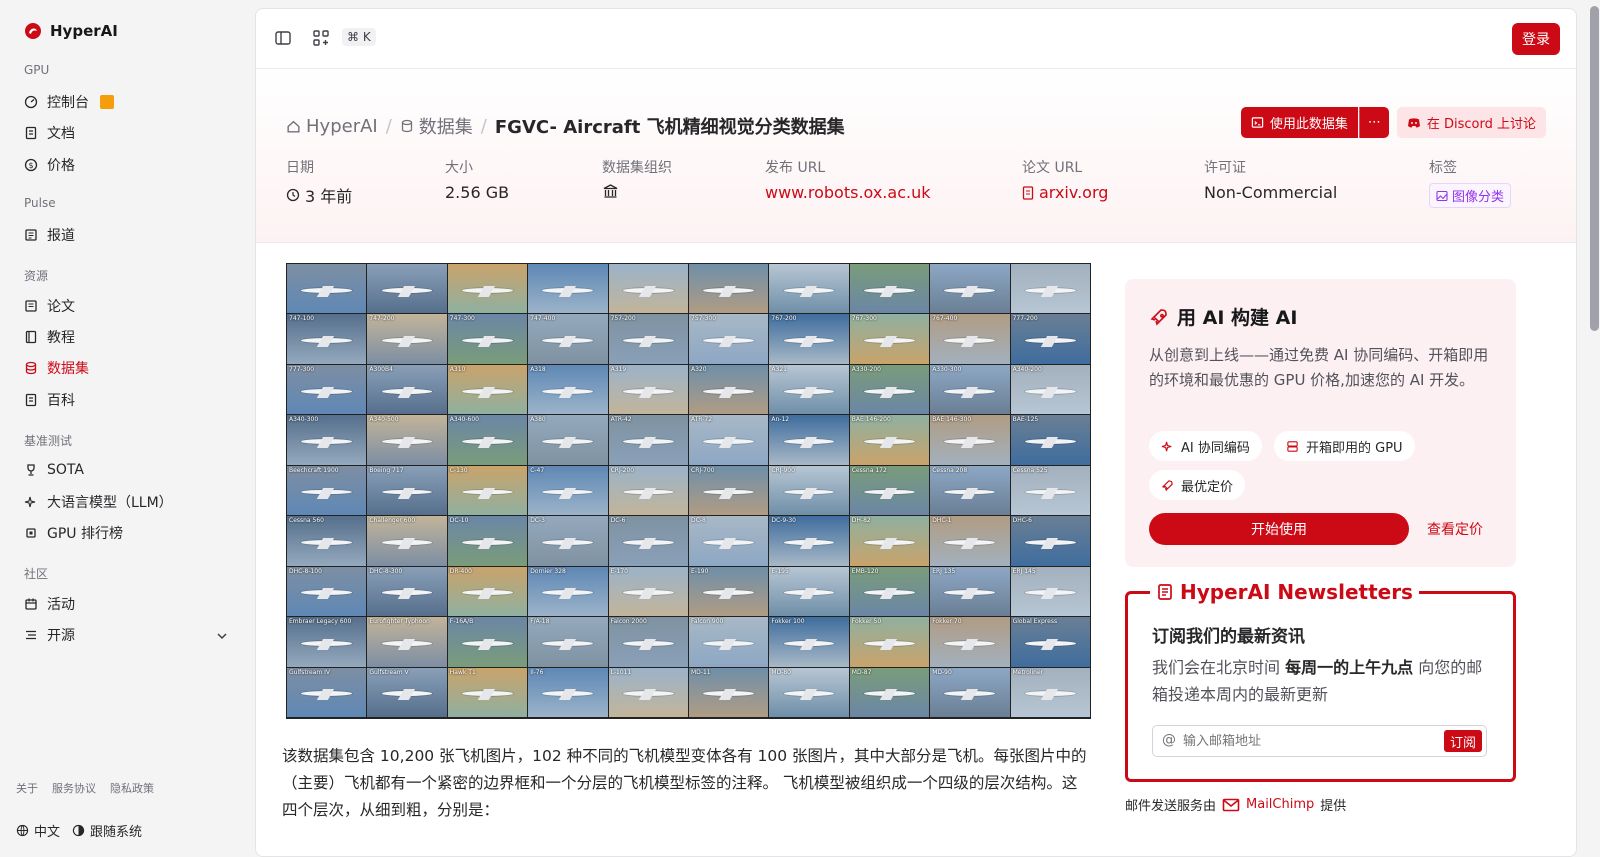 Image resolution: width=1600 pixels, height=857 pixels. Describe the element at coordinates (970, 692) in the screenshot. I see `preview-tile: MD-90` at that location.